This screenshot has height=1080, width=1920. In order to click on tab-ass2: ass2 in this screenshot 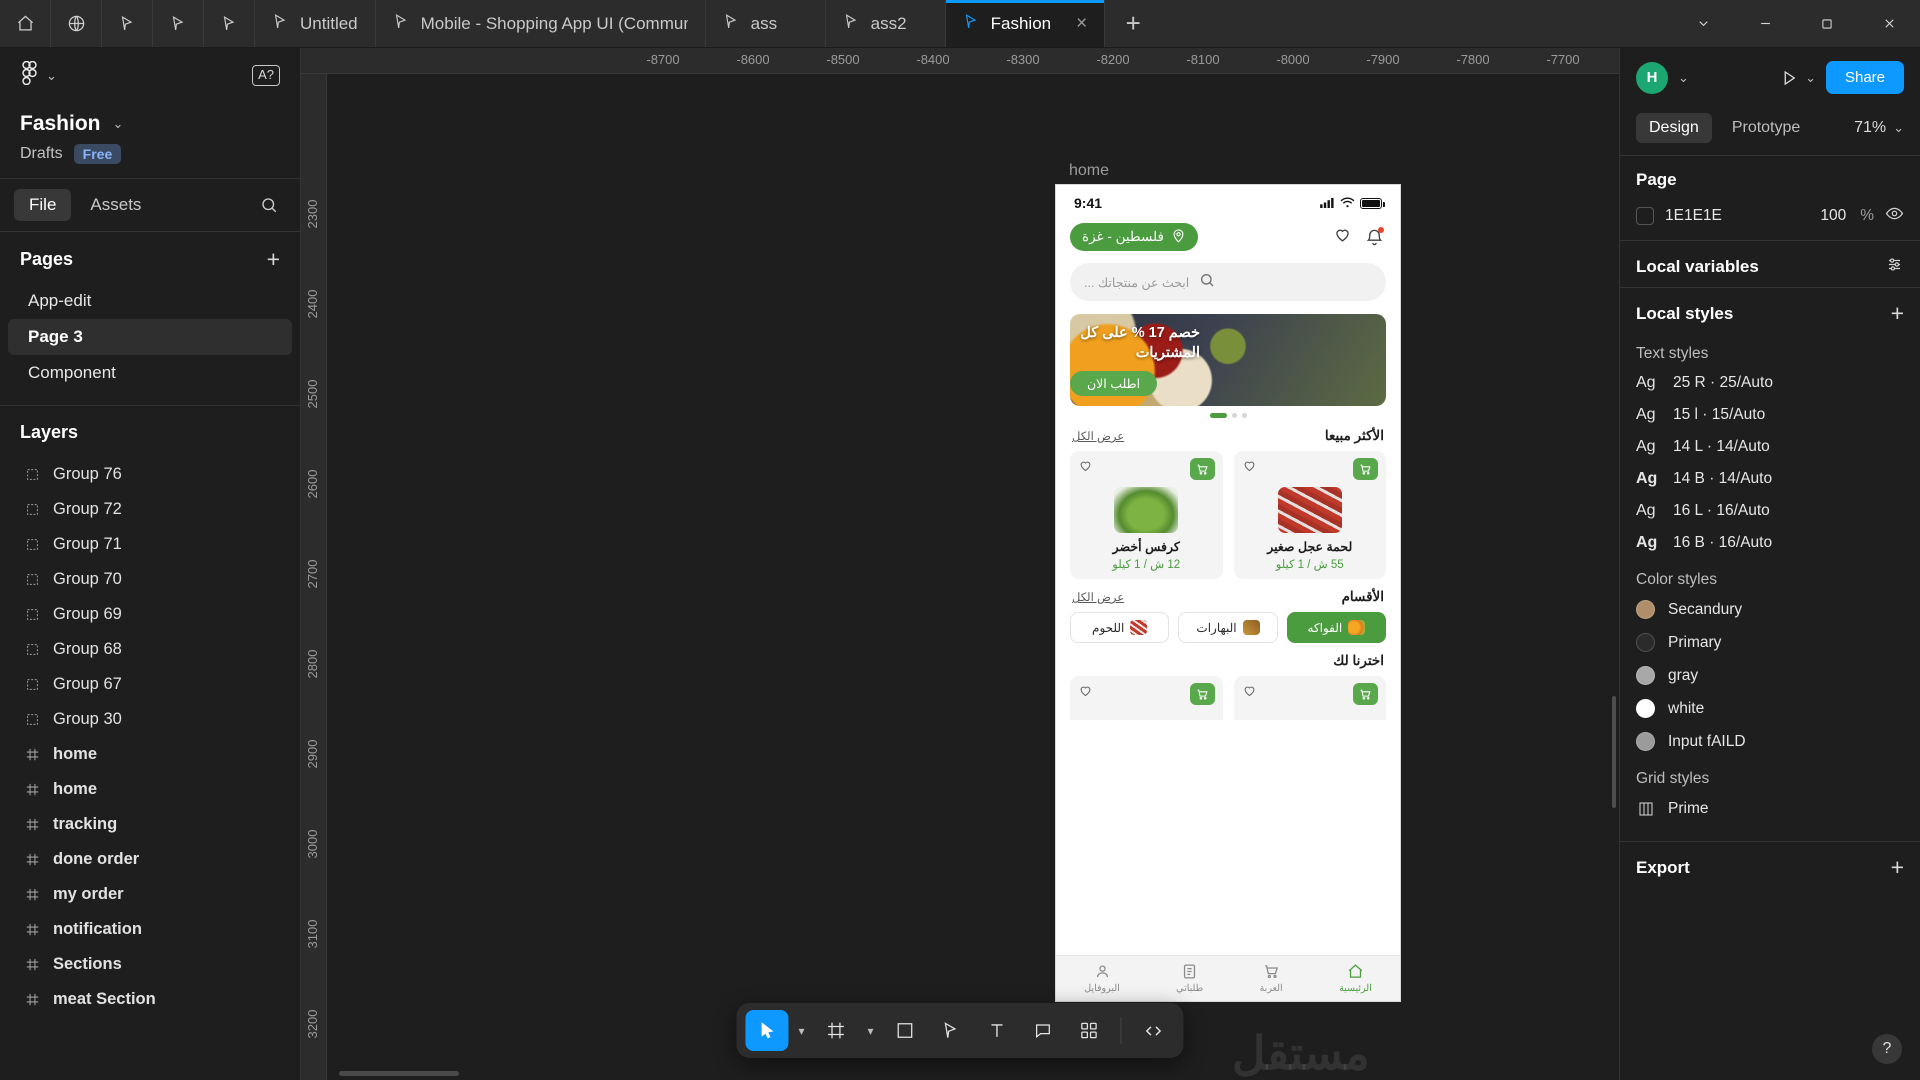, I will do `click(886, 23)`.